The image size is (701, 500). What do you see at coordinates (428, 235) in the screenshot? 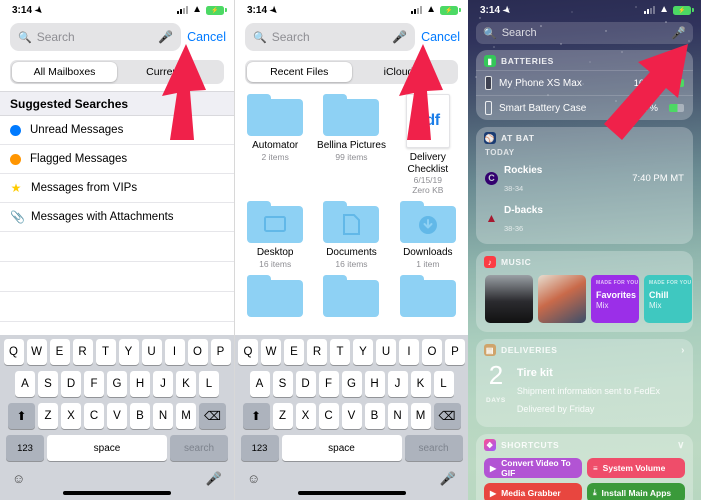
I see `file-item: Downloads 1 item` at bounding box center [428, 235].